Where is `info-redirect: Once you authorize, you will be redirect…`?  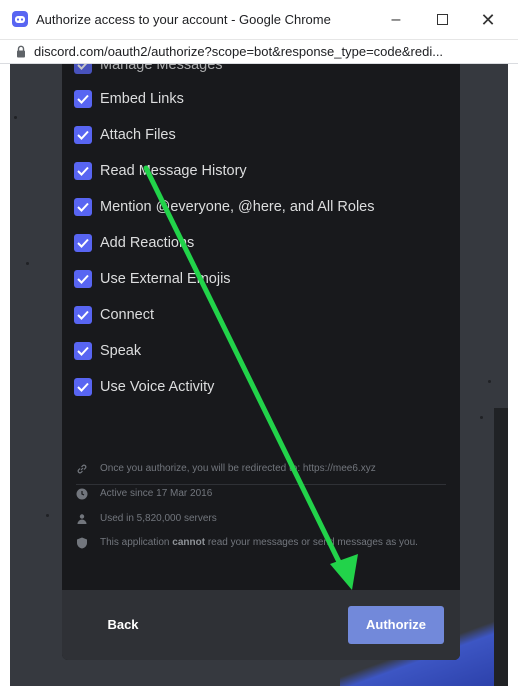
info-redirect: Once you authorize, you will be redirect… is located at coordinates (256, 469).